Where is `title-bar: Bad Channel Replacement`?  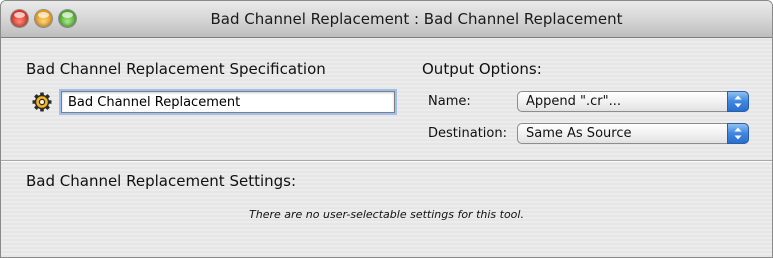
title-bar: Bad Channel Replacement is located at coordinates (386, 19).